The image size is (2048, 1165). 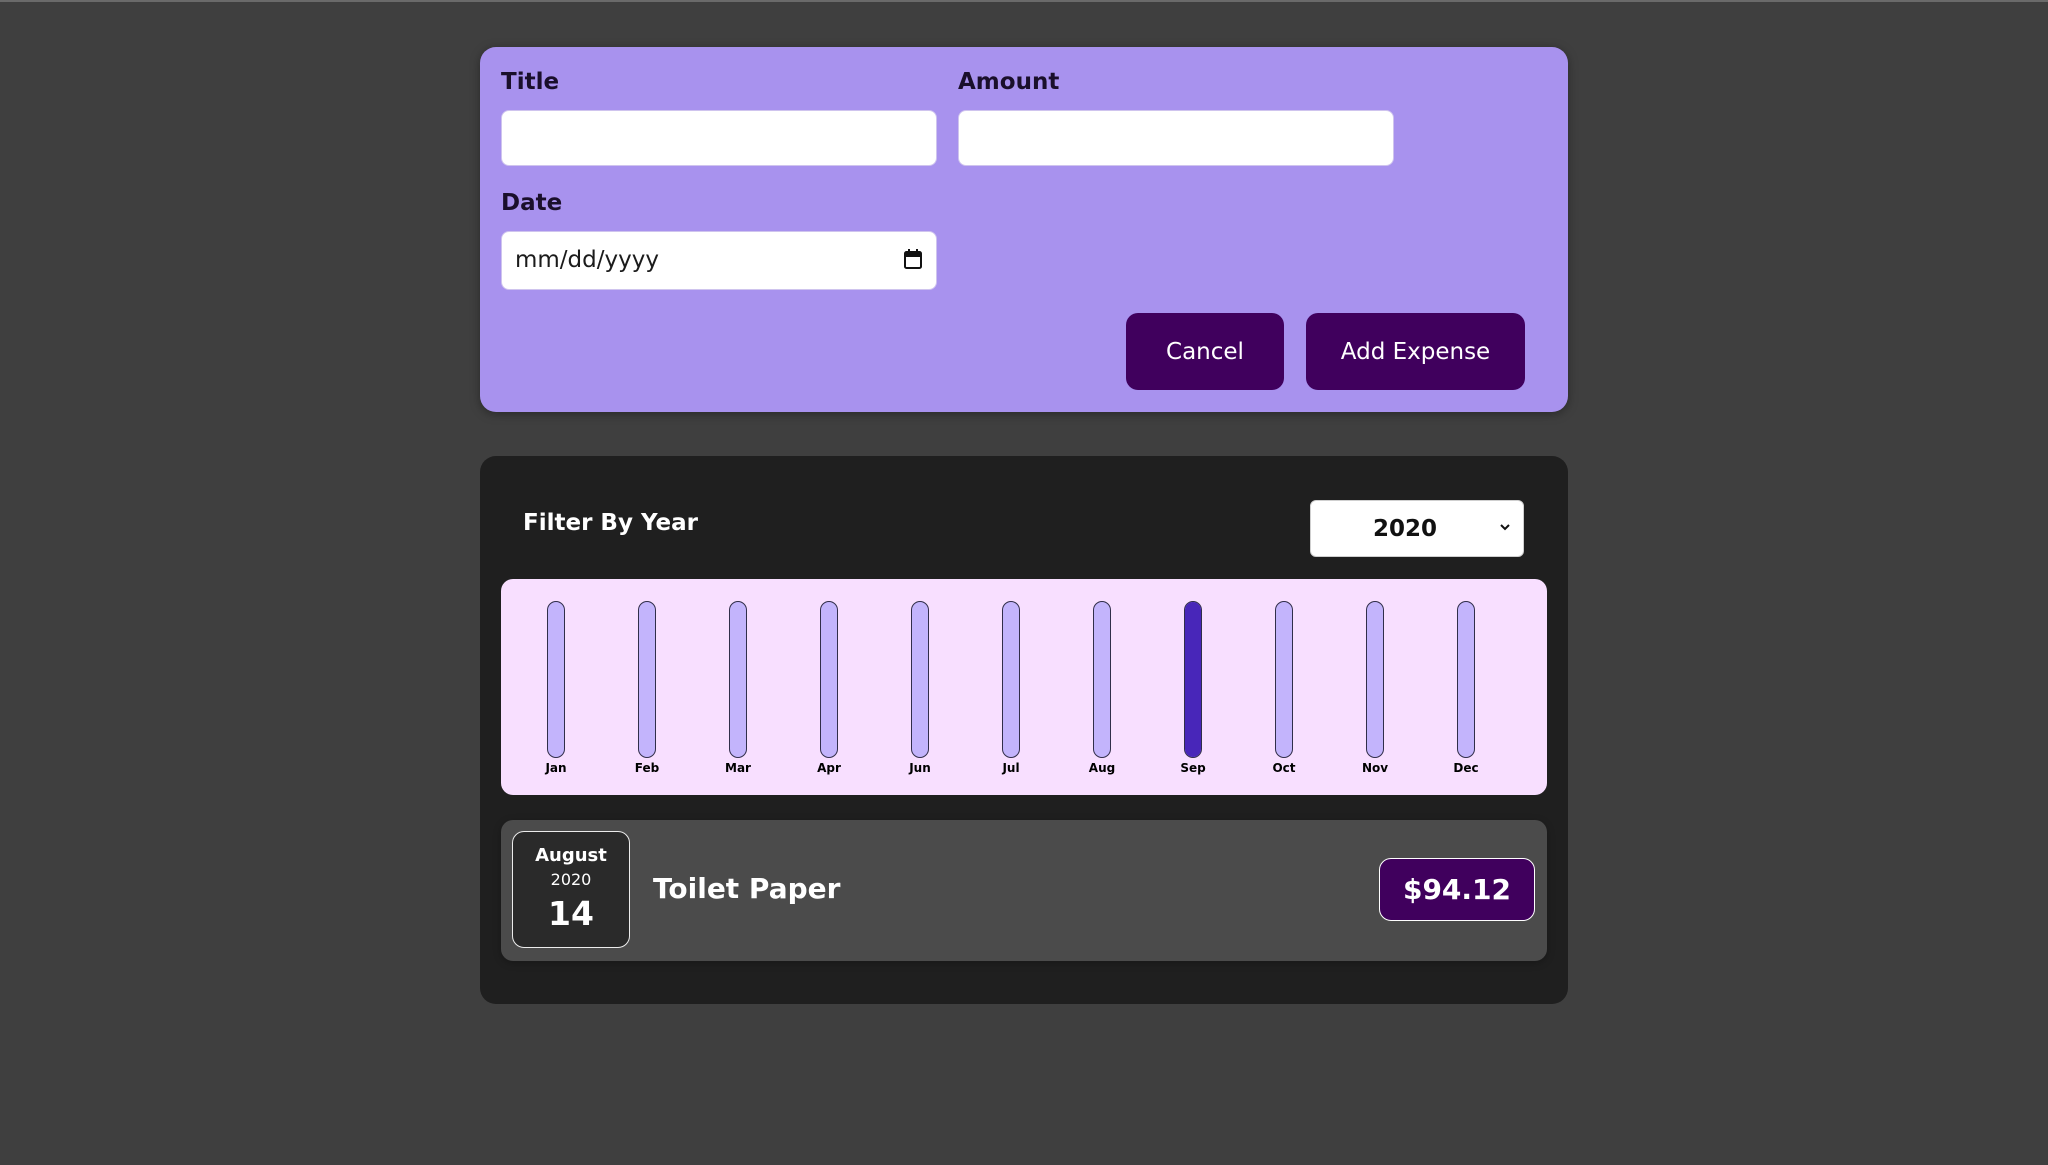 I want to click on expenses-chart: Jan Feb Mar Apr Jun Jul Aug Sep Oct Nov Dec, so click(x=1024, y=687).